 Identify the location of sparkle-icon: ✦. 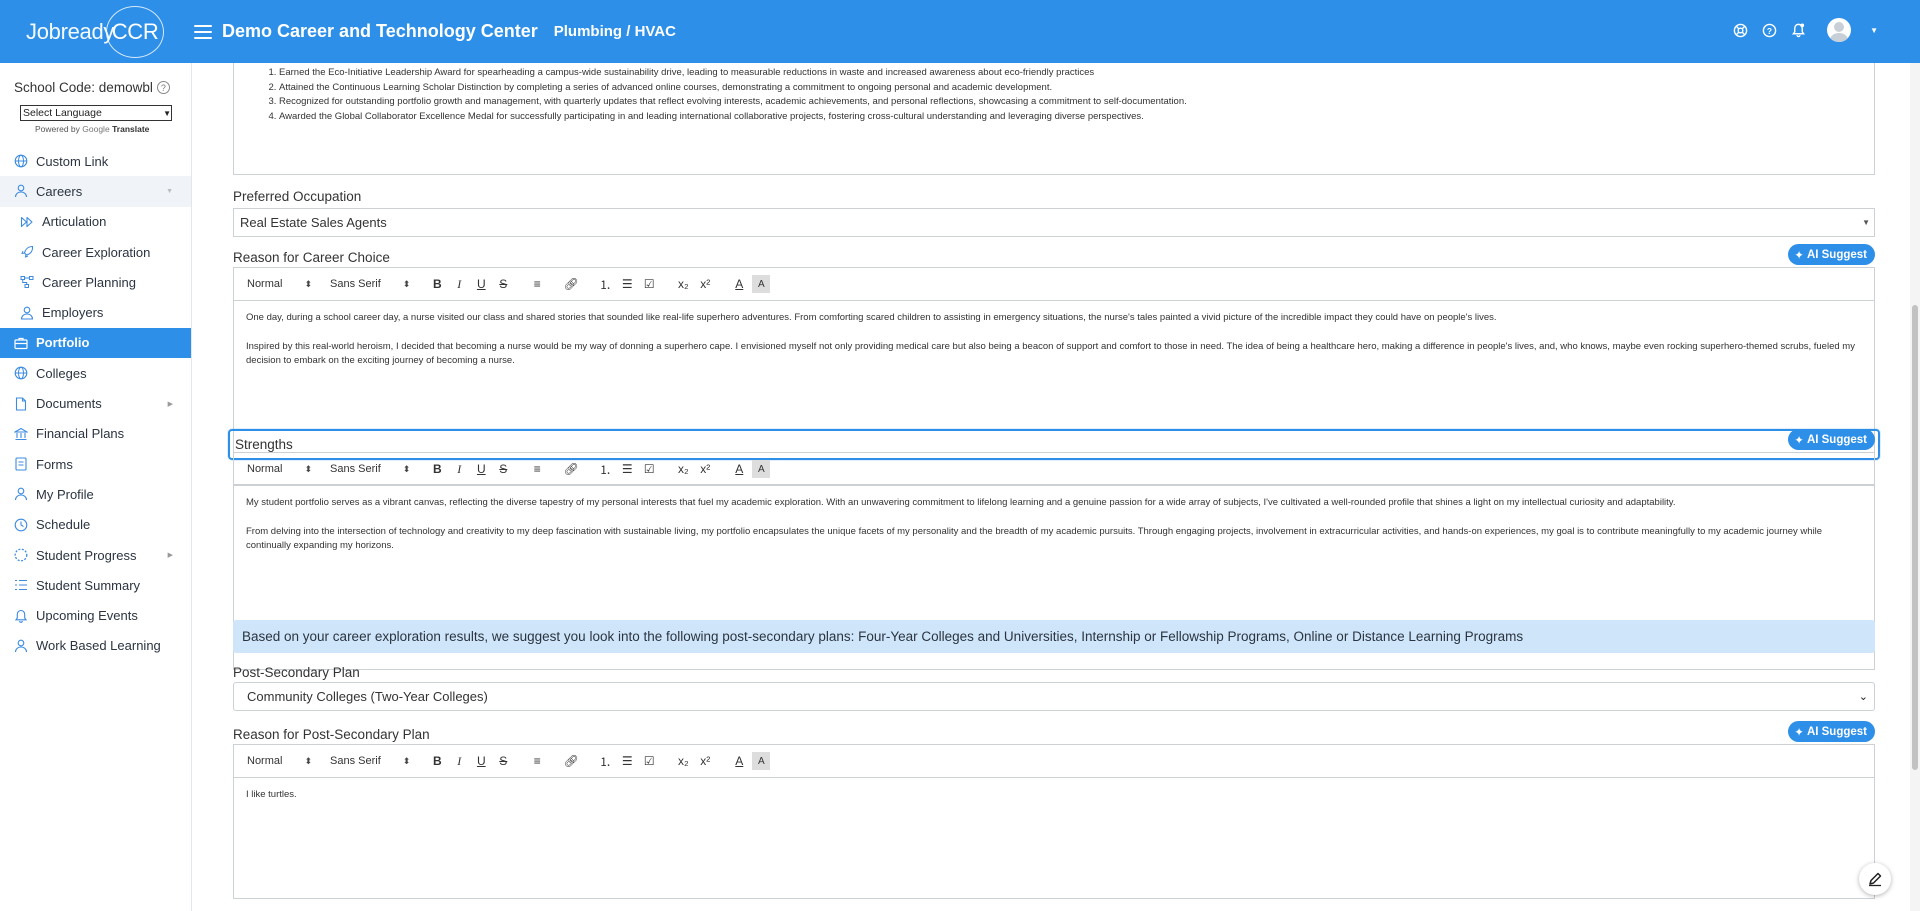
(1799, 732).